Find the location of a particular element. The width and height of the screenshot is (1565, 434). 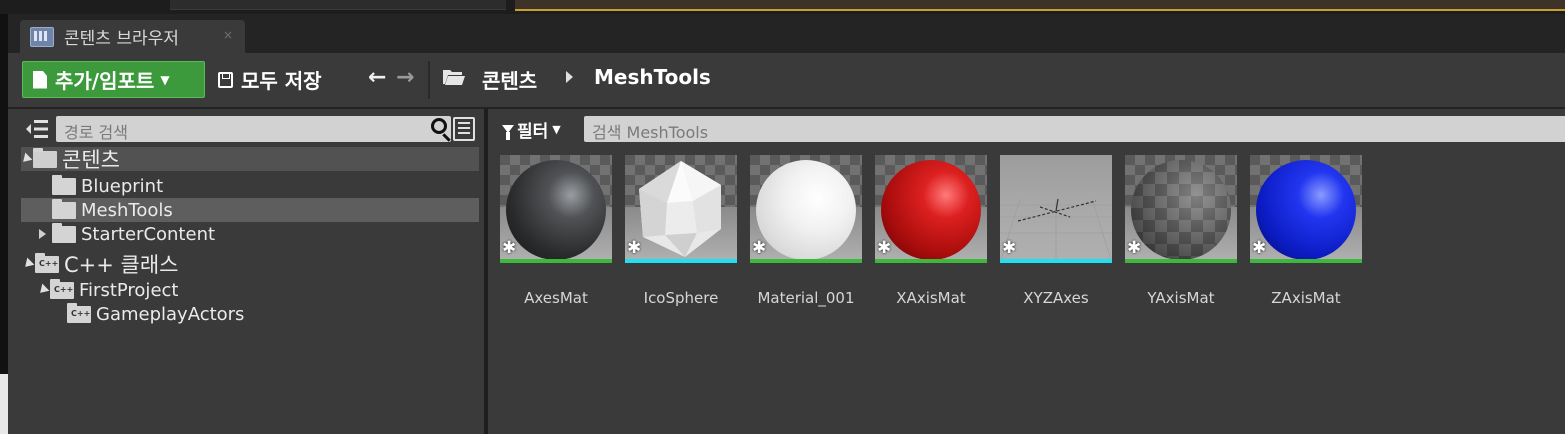

tree-item-firstproject: FirstProject is located at coordinates (257, 290).